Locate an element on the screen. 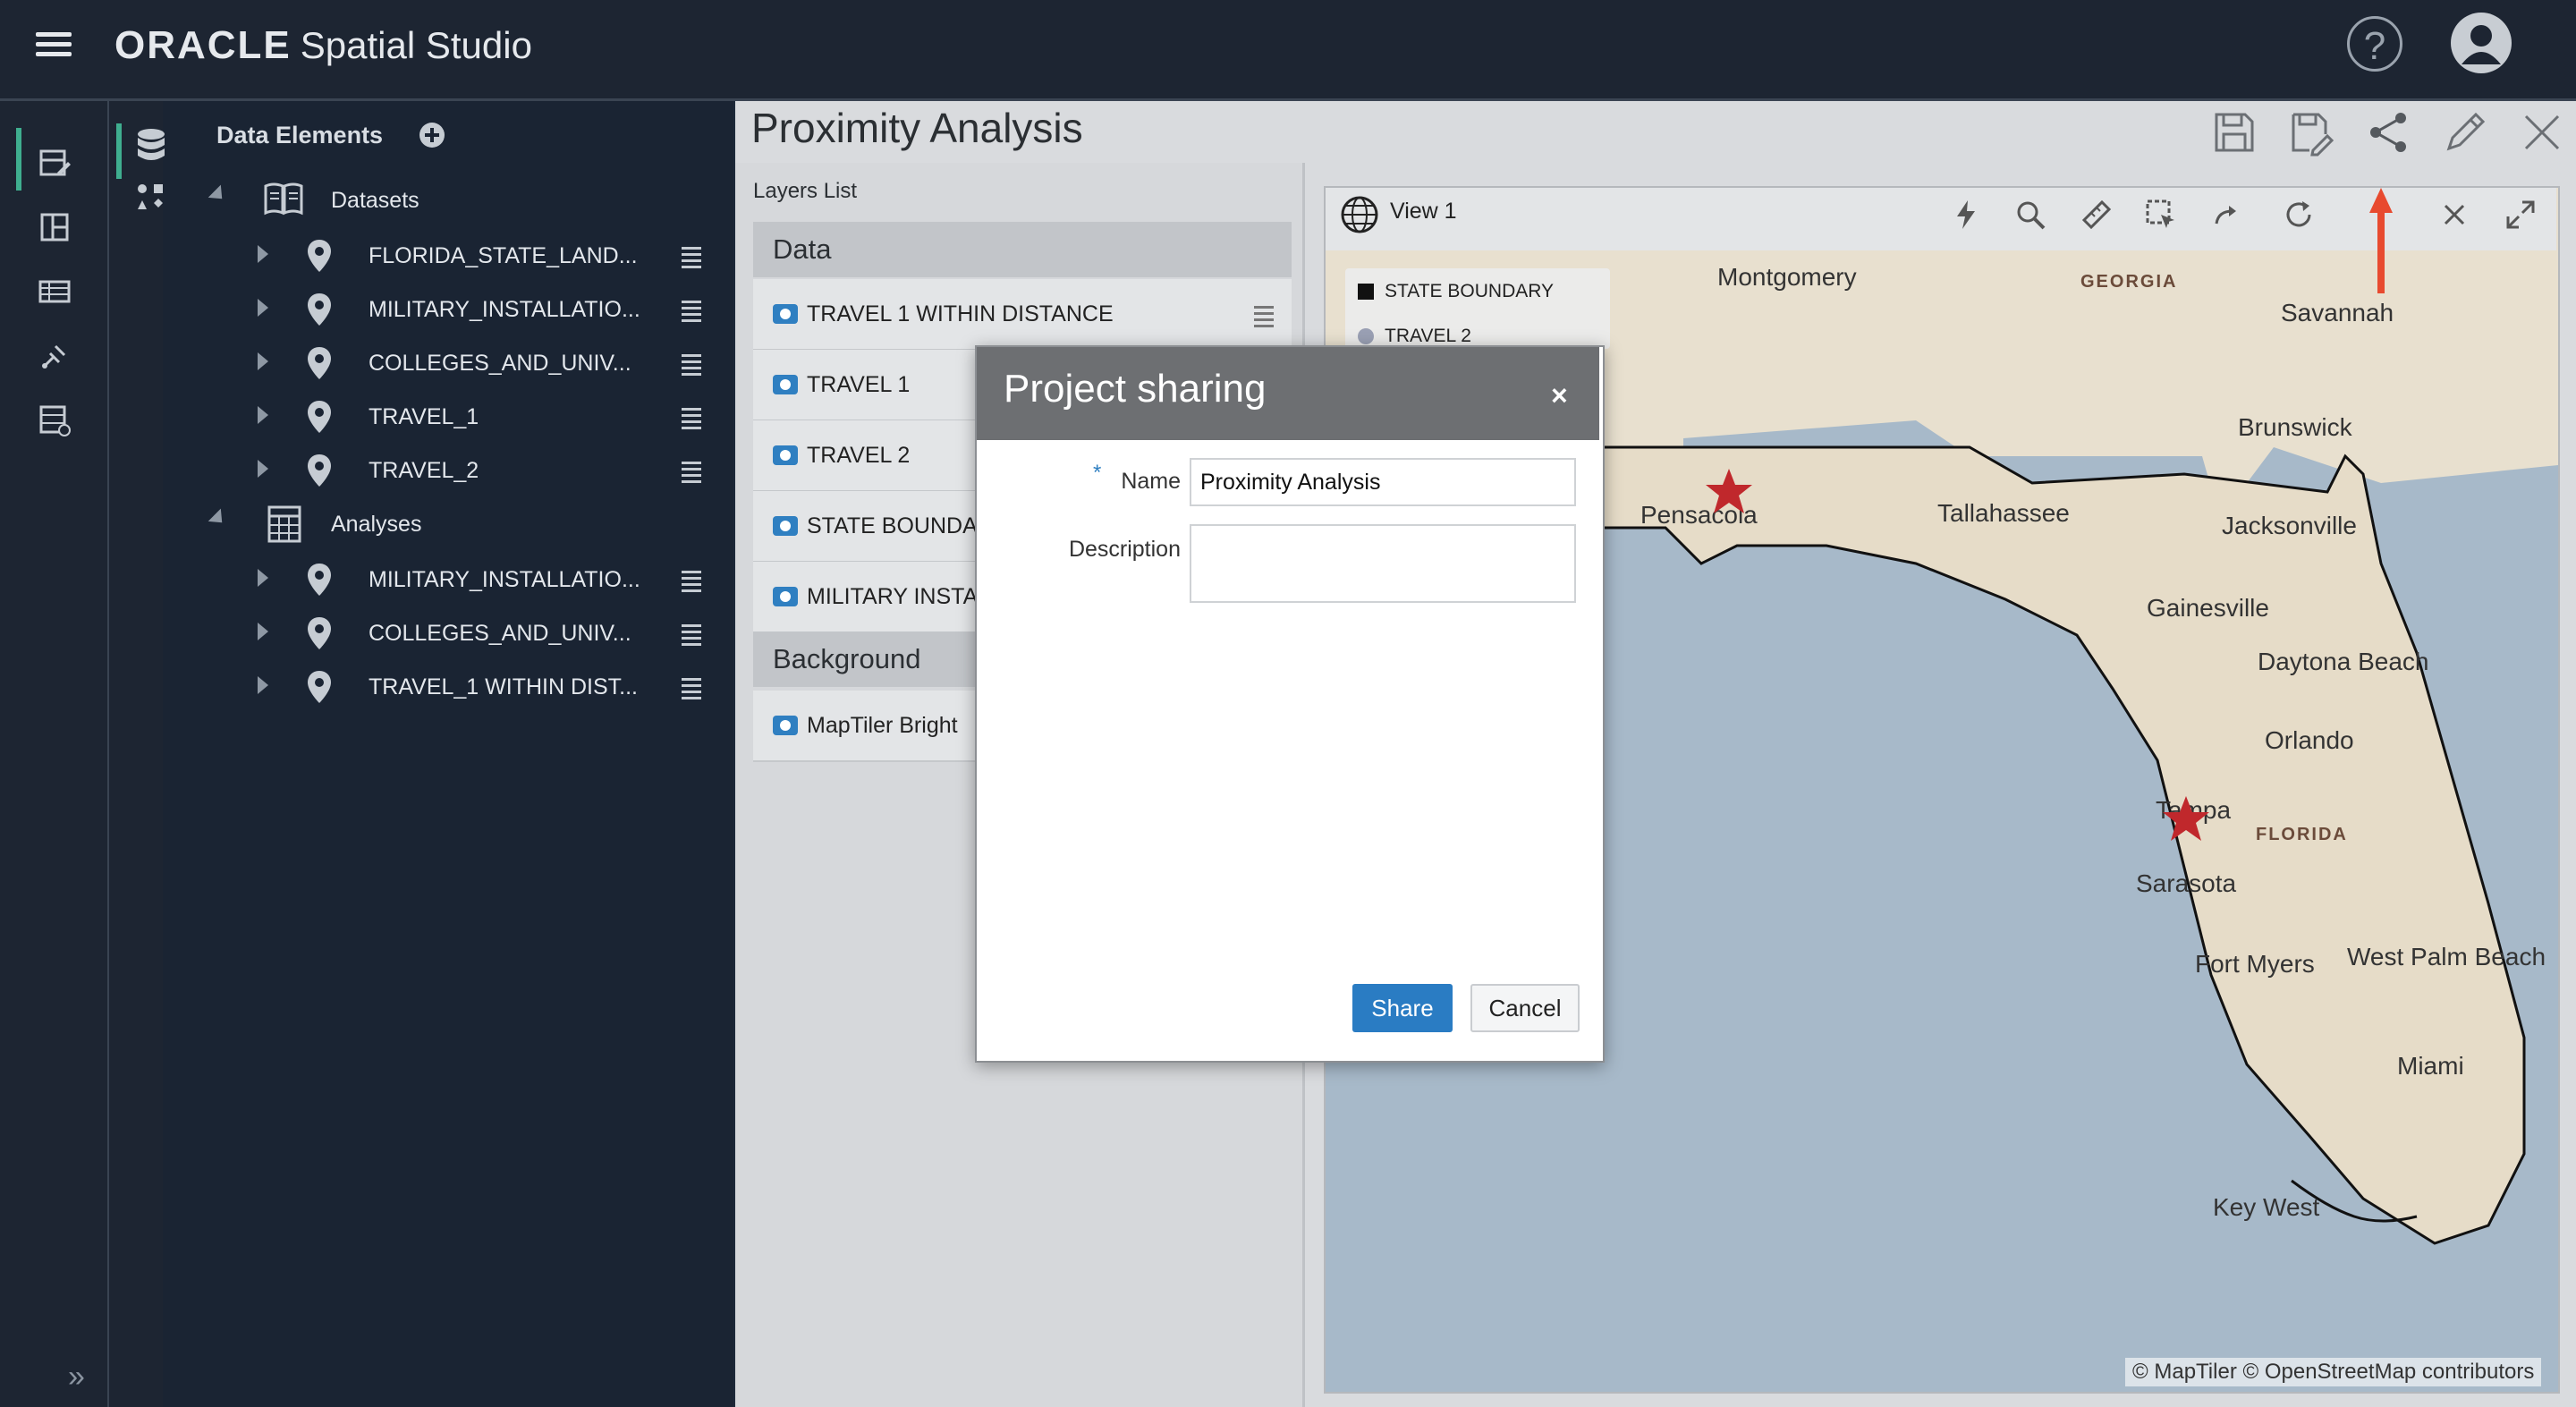  description-field is located at coordinates (1383, 563).